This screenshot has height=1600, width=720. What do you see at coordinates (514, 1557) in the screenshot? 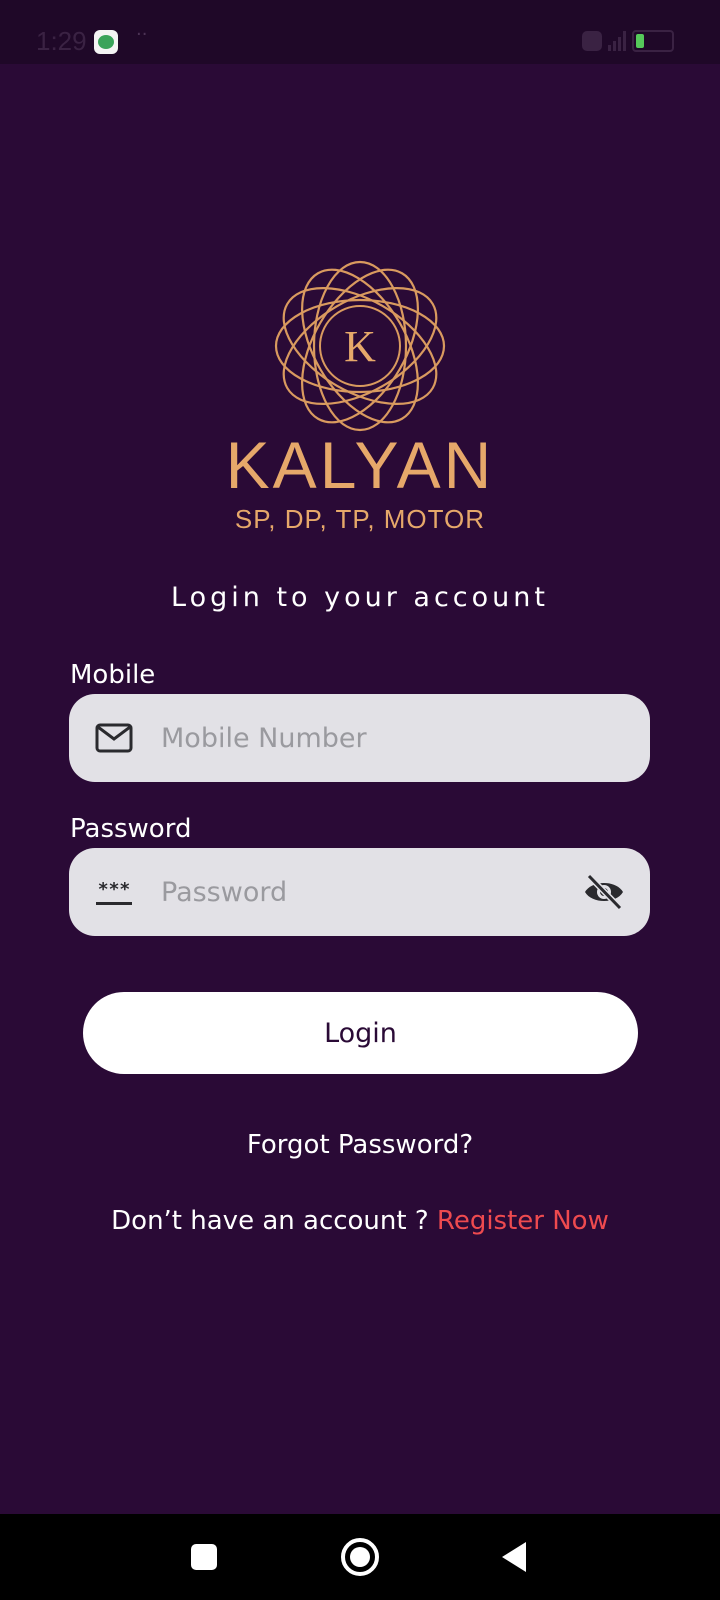
I see `back-button` at bounding box center [514, 1557].